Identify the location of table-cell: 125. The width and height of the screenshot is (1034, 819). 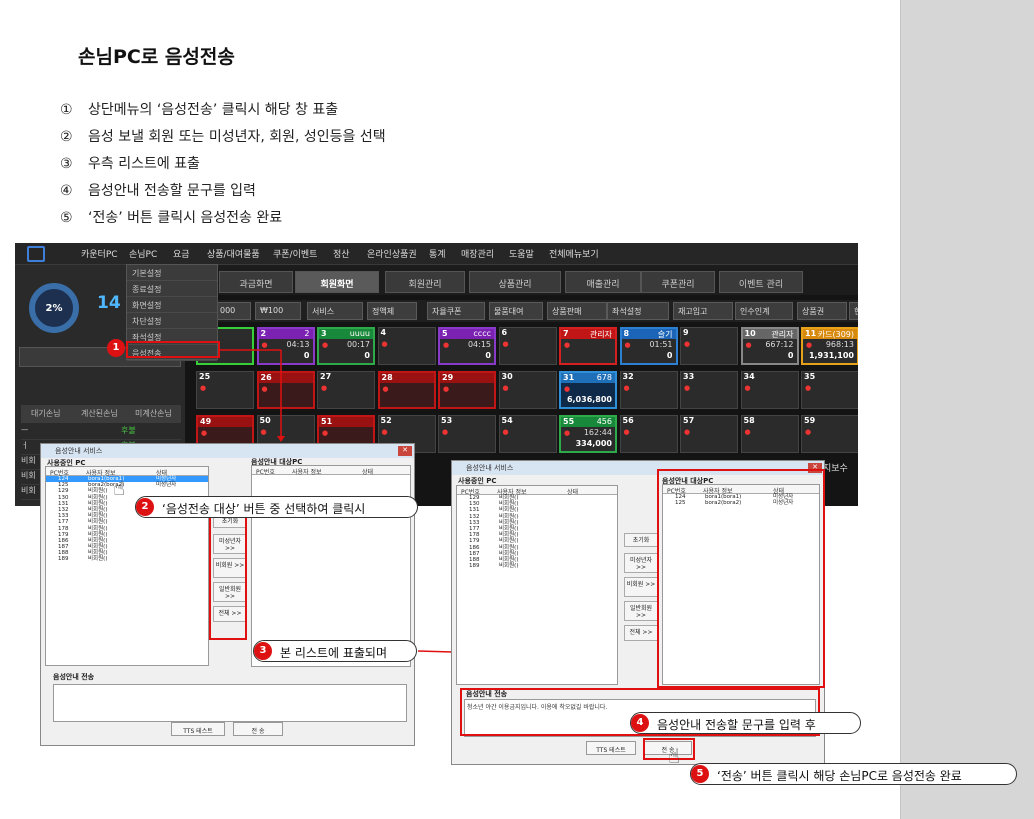
(63, 485).